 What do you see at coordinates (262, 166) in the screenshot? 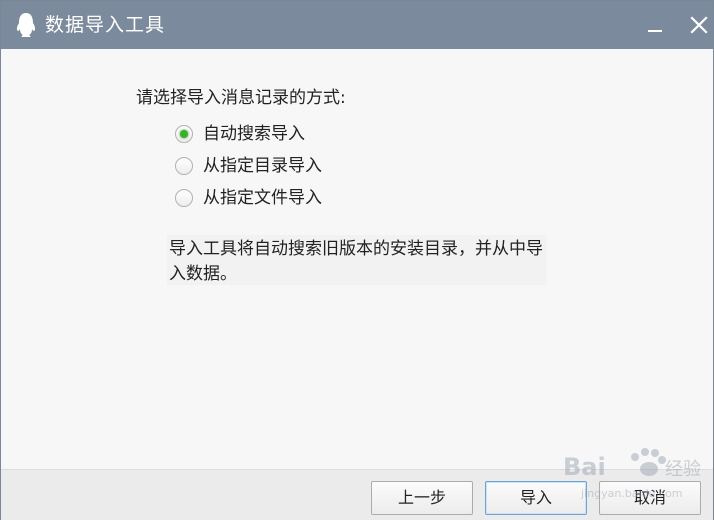
I see `option-label: 从指定目录导入` at bounding box center [262, 166].